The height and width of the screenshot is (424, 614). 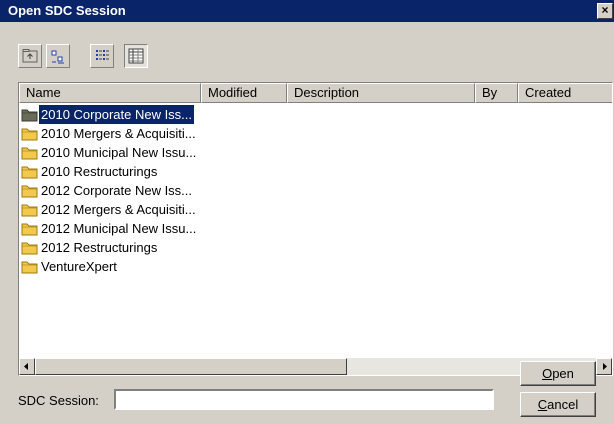 I want to click on list-view-icon, so click(x=57, y=57).